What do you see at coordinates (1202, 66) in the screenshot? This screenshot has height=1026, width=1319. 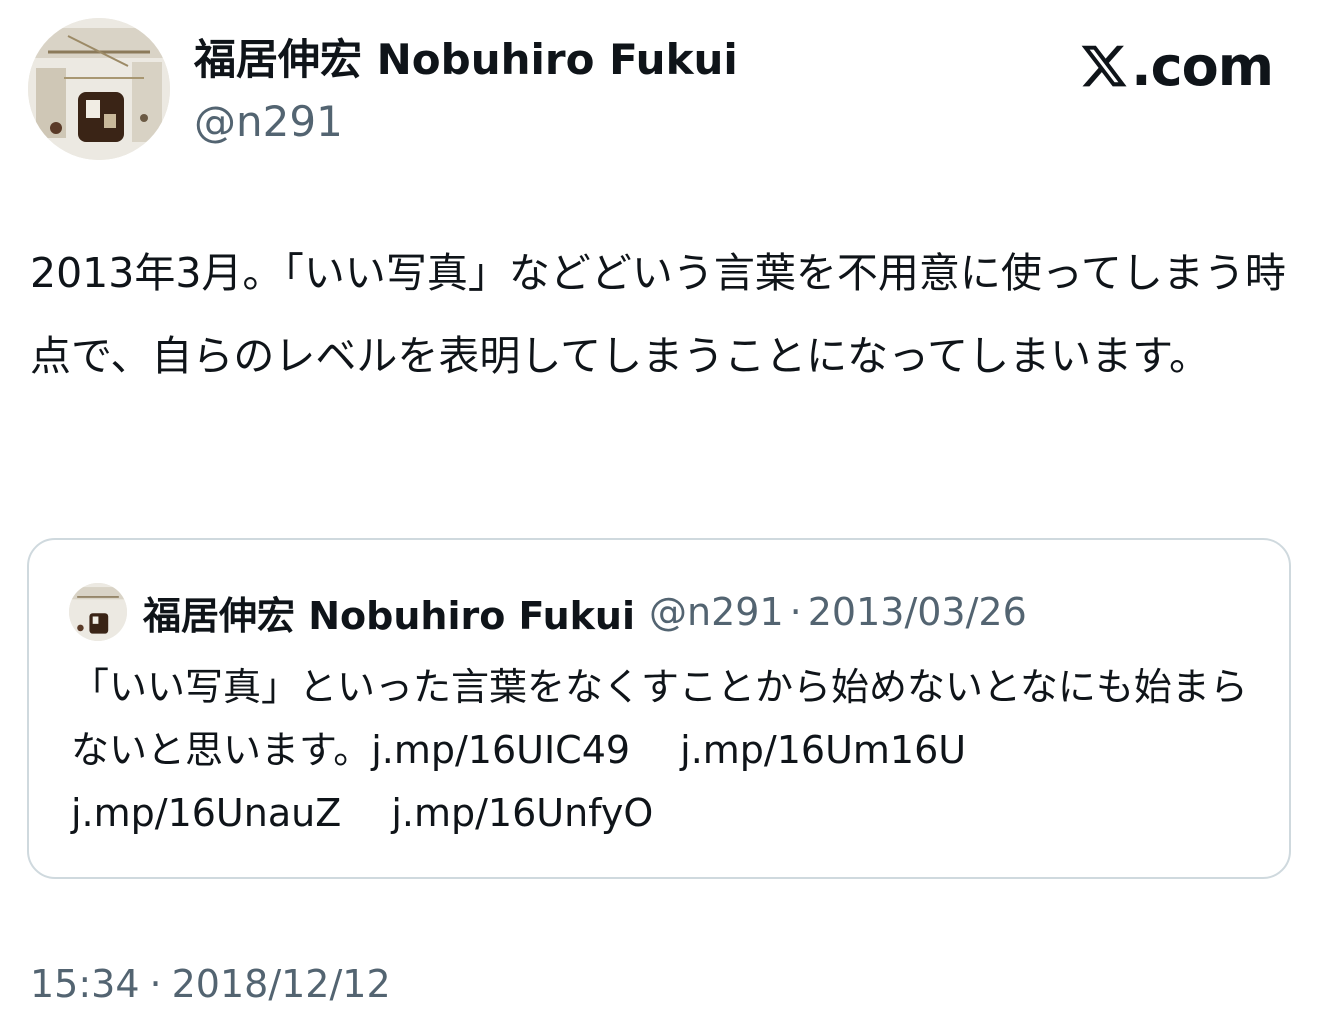 I see `brand-domain-label: .com` at bounding box center [1202, 66].